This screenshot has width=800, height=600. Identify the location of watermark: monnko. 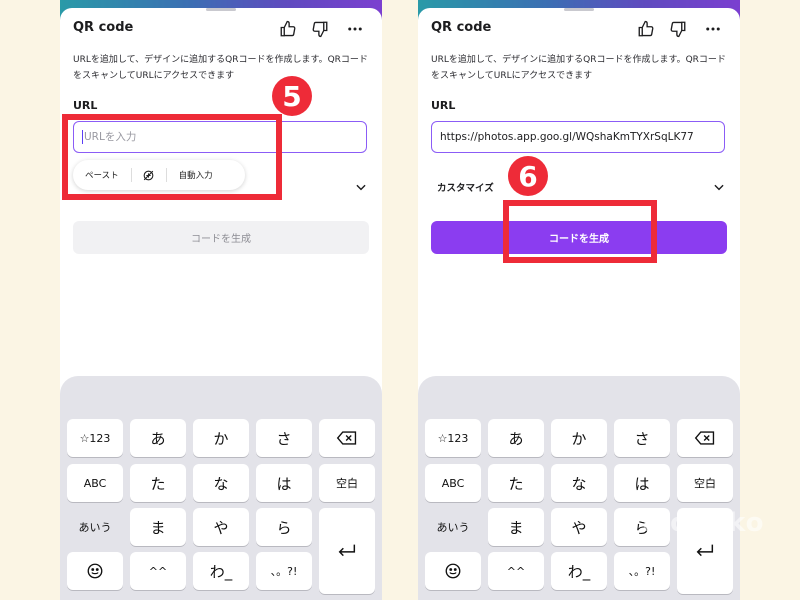
(703, 523).